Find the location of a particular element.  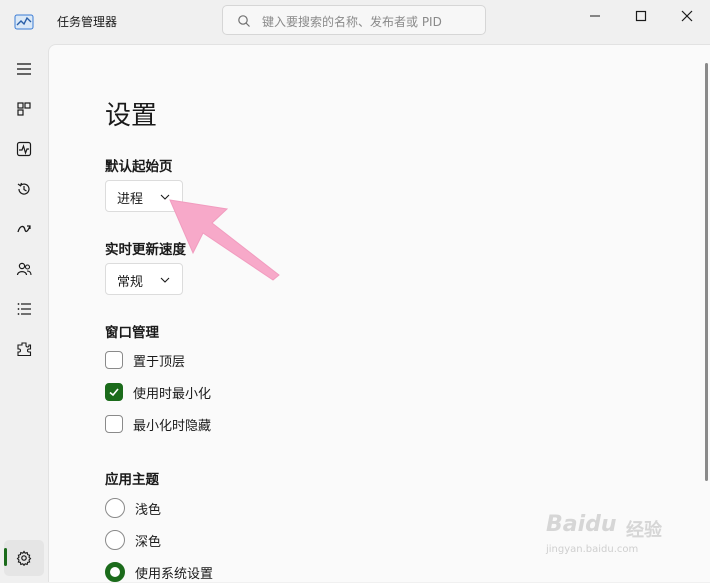

title-bar: 任务管理器 键入要搜索的名称、发布者或 PID is located at coordinates (355, 22).